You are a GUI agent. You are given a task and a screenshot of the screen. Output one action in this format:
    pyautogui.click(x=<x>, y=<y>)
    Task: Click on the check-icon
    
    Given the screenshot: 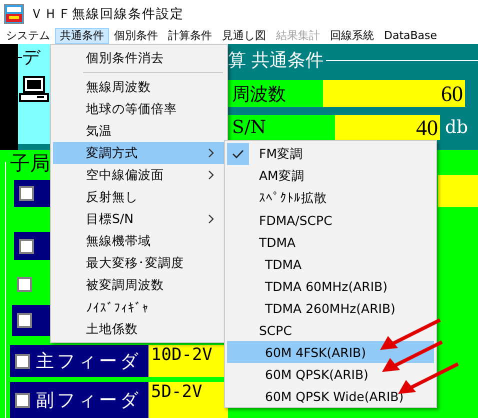 What is the action you would take?
    pyautogui.click(x=238, y=154)
    